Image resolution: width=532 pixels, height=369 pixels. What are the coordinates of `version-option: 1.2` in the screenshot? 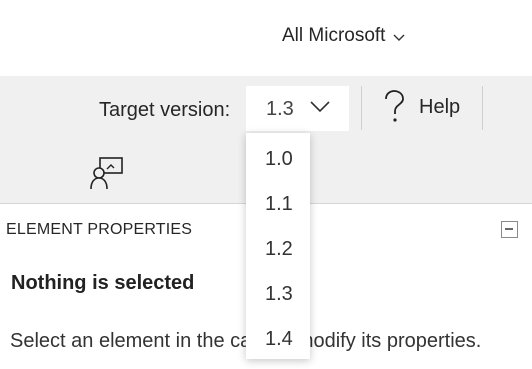 It's located at (278, 248).